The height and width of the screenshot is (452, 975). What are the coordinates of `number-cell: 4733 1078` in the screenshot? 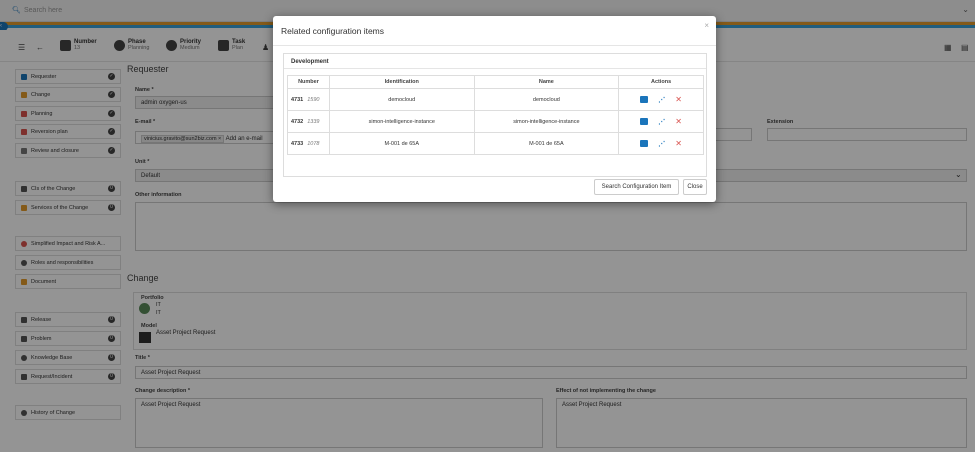 It's located at (308, 143).